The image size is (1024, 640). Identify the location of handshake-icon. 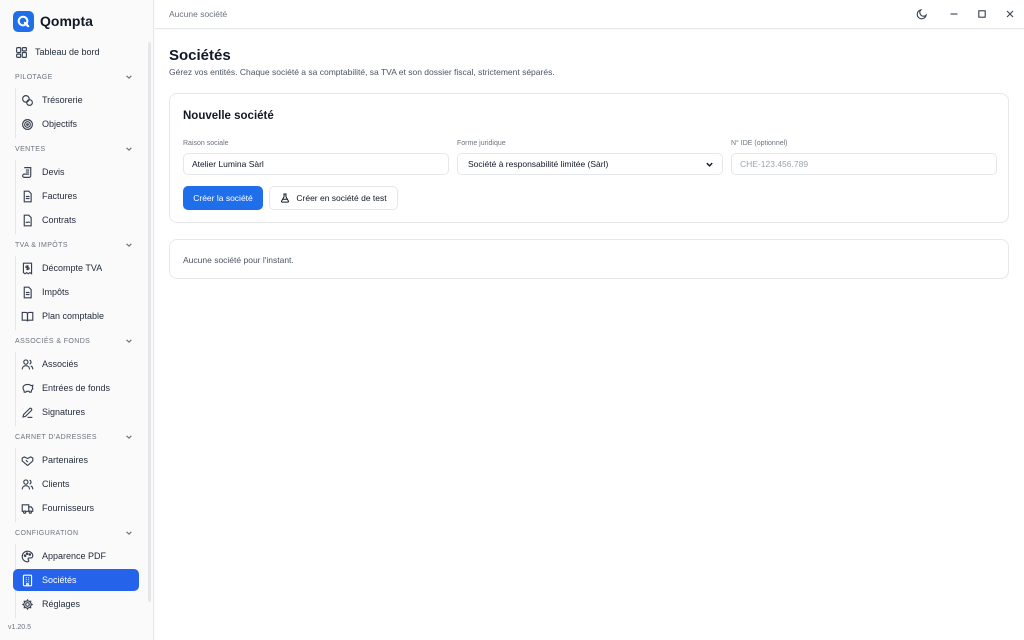
(27, 460).